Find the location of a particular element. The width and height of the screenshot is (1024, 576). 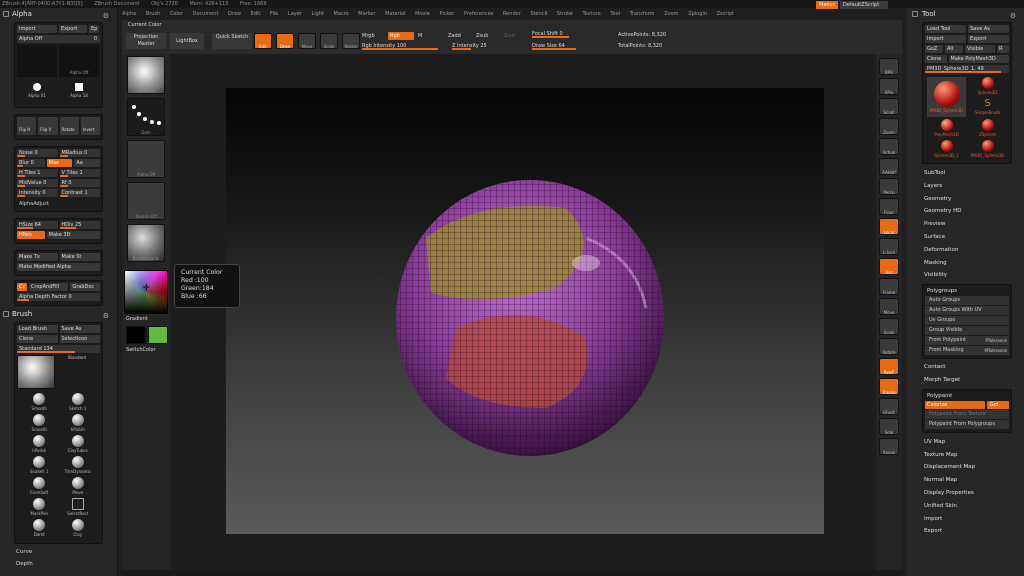

alpha-preview is located at coordinates (37, 61).